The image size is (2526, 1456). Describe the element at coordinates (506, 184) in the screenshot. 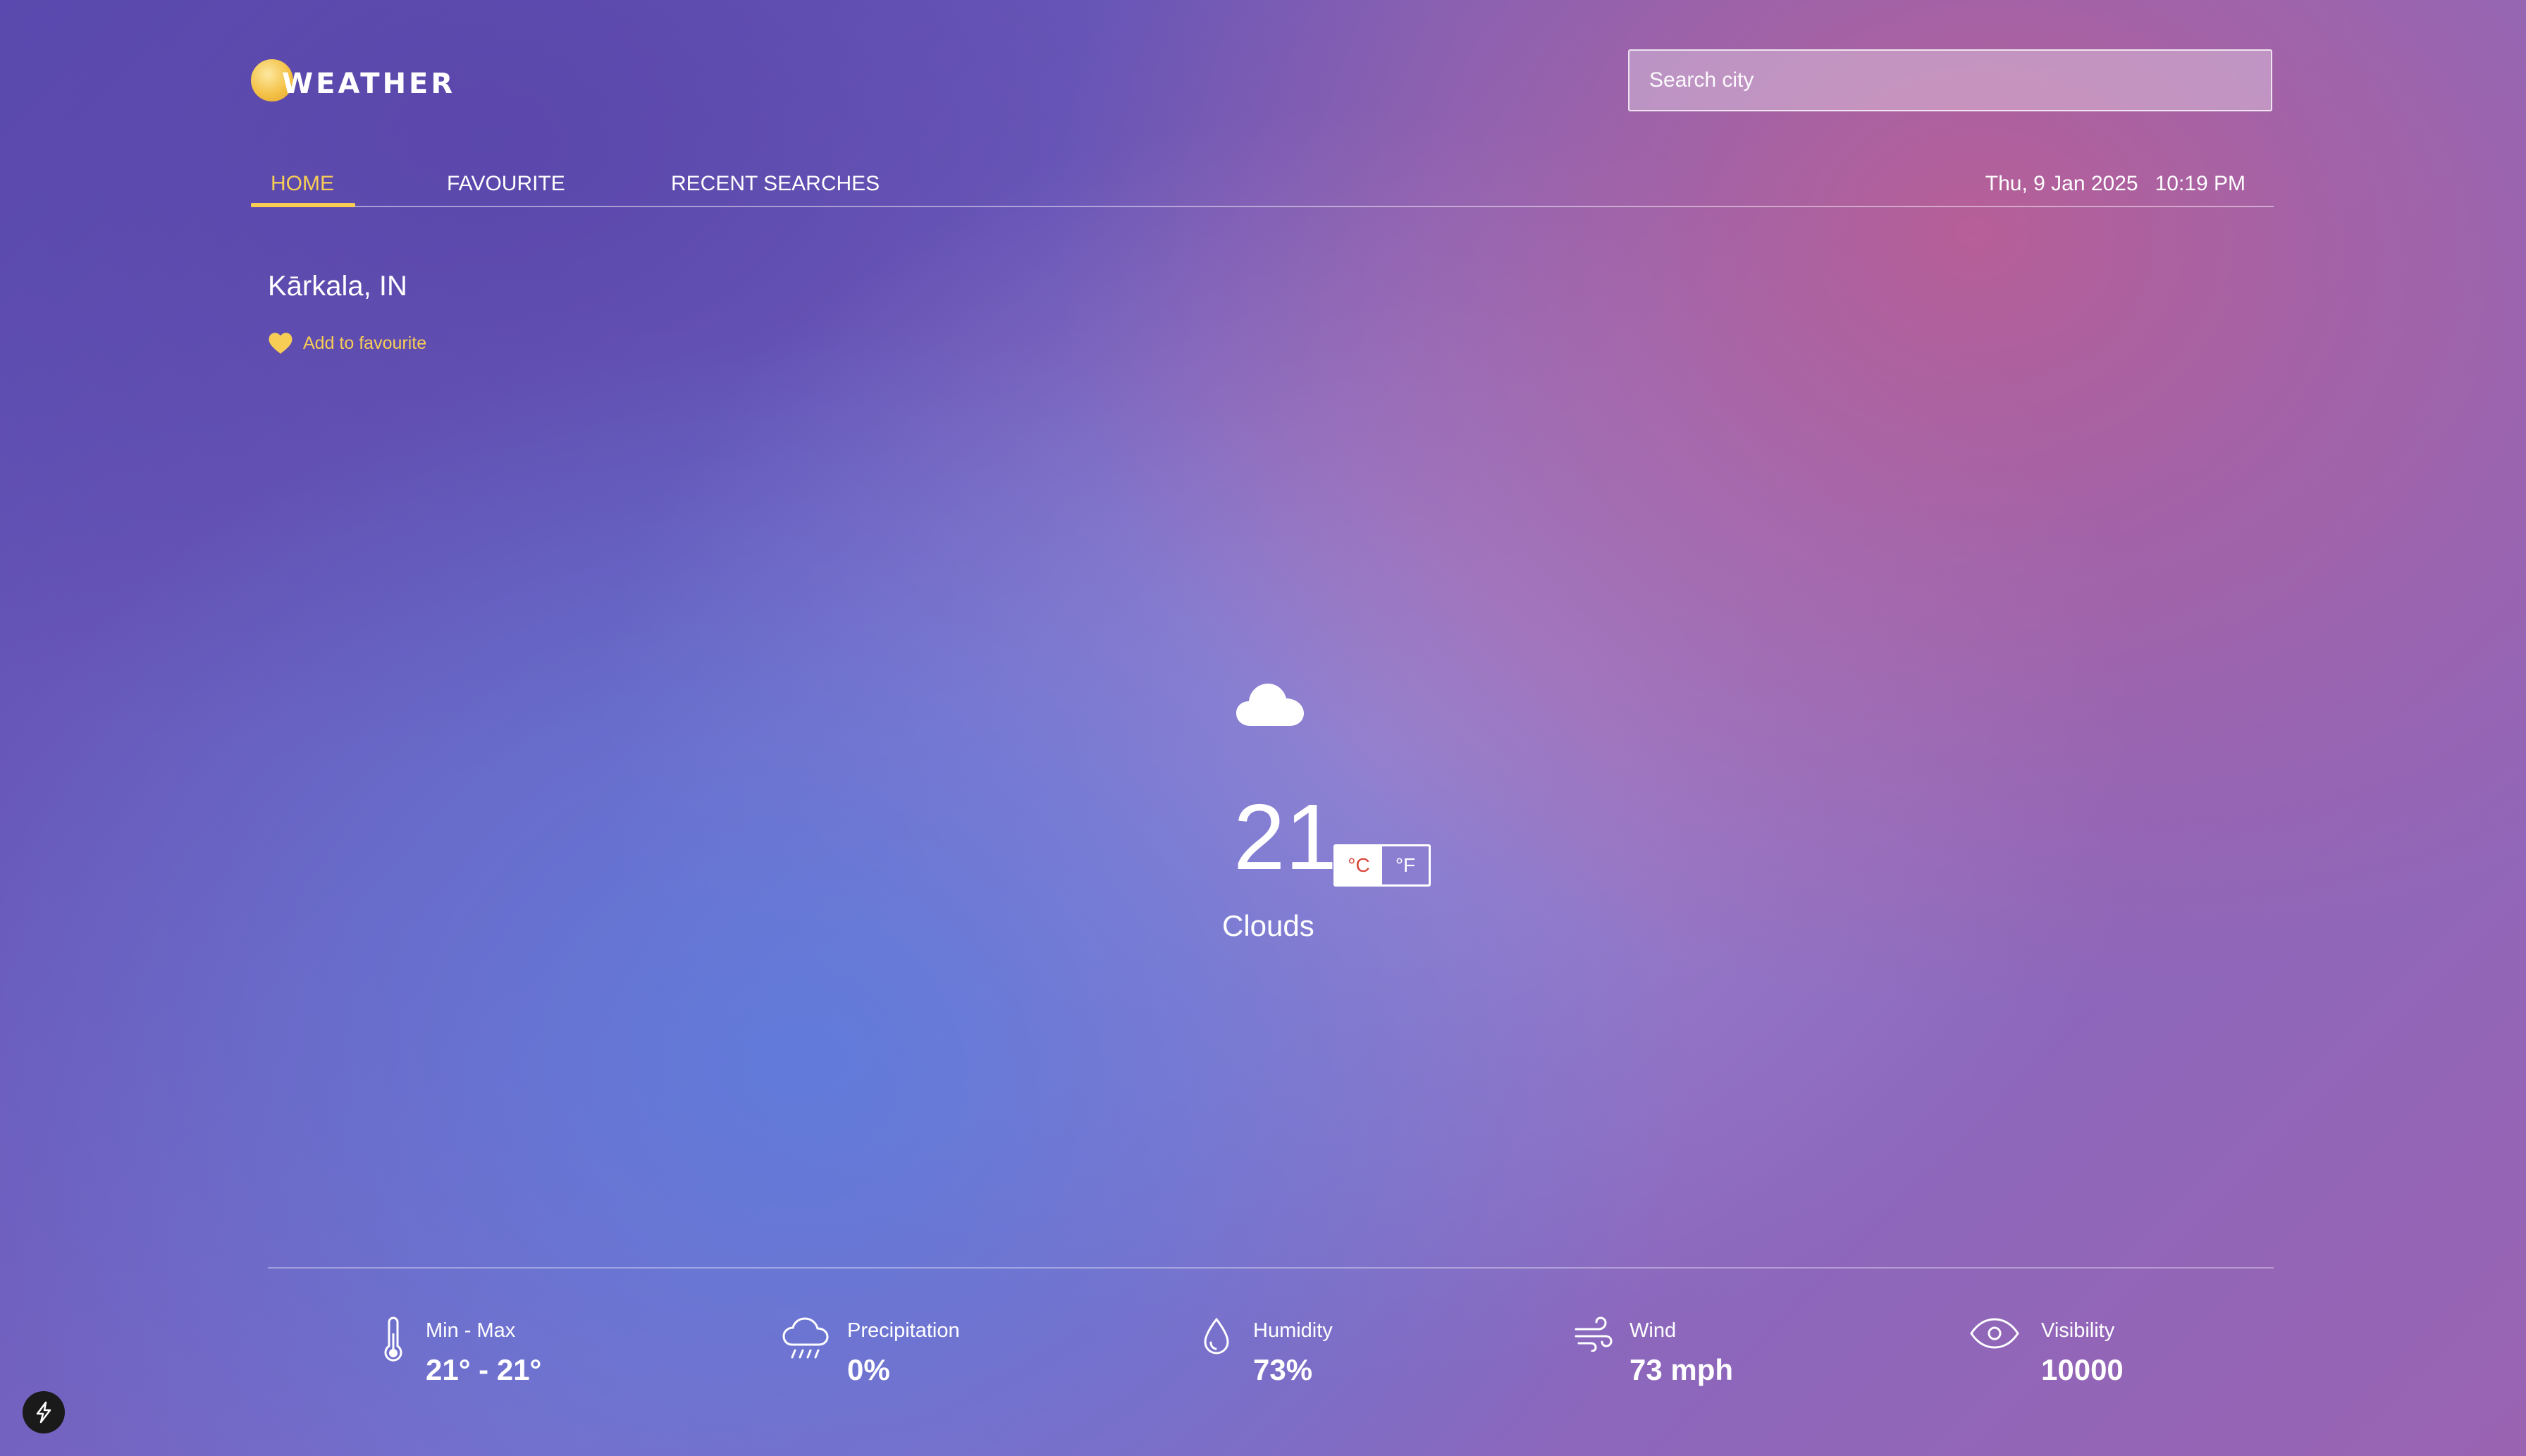

I see `tab-favourite: FAVOURITE` at that location.